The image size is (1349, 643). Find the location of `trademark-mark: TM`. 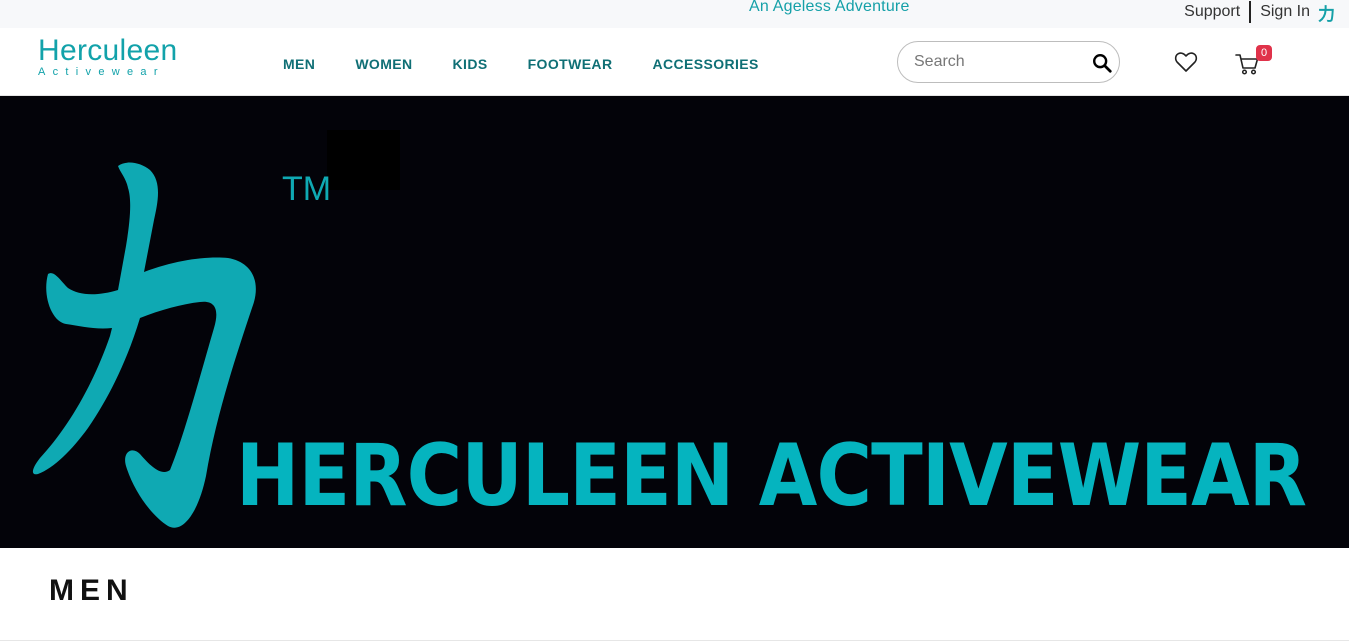

trademark-mark: TM is located at coordinates (307, 189).